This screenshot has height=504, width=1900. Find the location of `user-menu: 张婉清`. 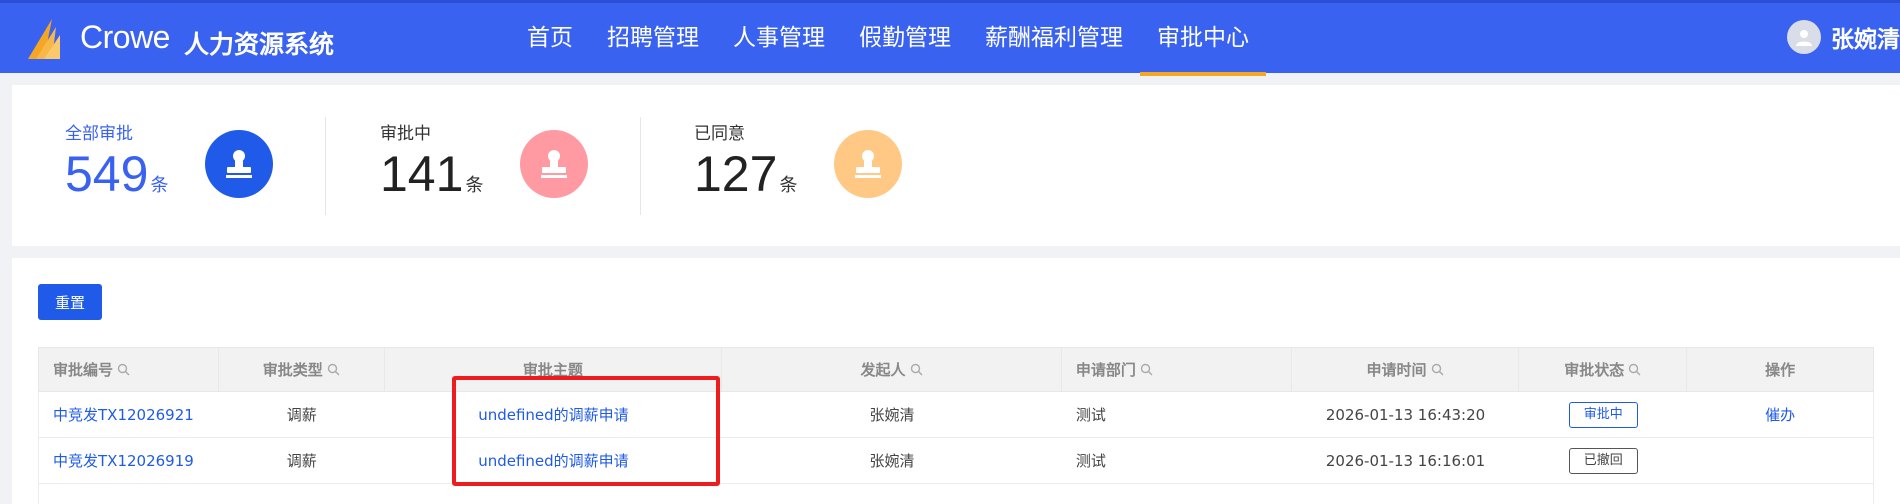

user-menu: 张婉清 is located at coordinates (1843, 37).